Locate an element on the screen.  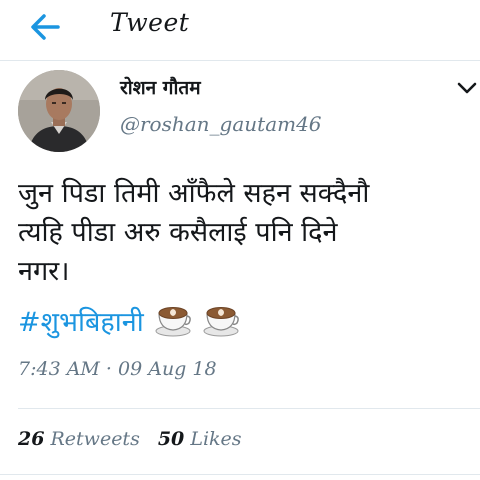
tweet-stats: 26 Retweets 50 Likes is located at coordinates (130, 439).